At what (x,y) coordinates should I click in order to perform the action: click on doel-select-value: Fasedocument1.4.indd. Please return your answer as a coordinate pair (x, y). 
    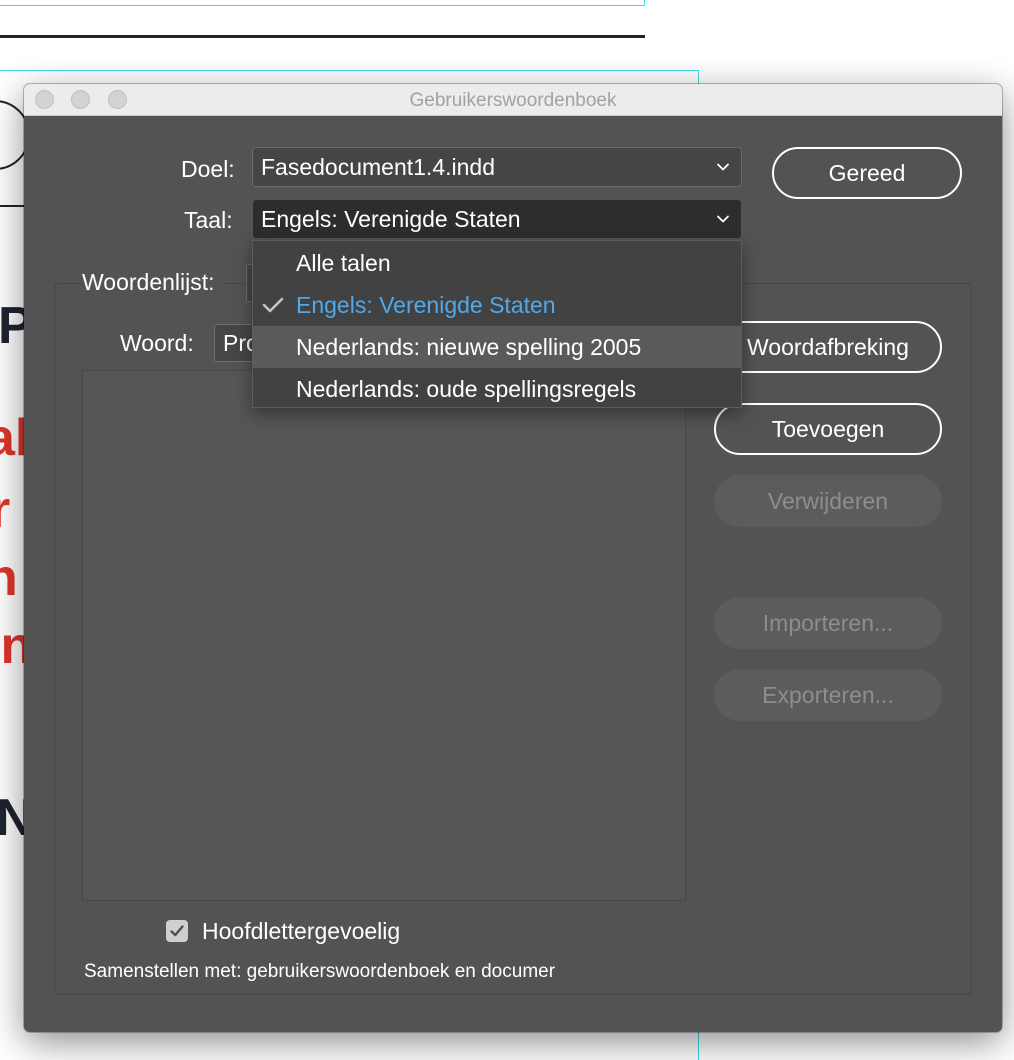
    Looking at the image, I should click on (378, 167).